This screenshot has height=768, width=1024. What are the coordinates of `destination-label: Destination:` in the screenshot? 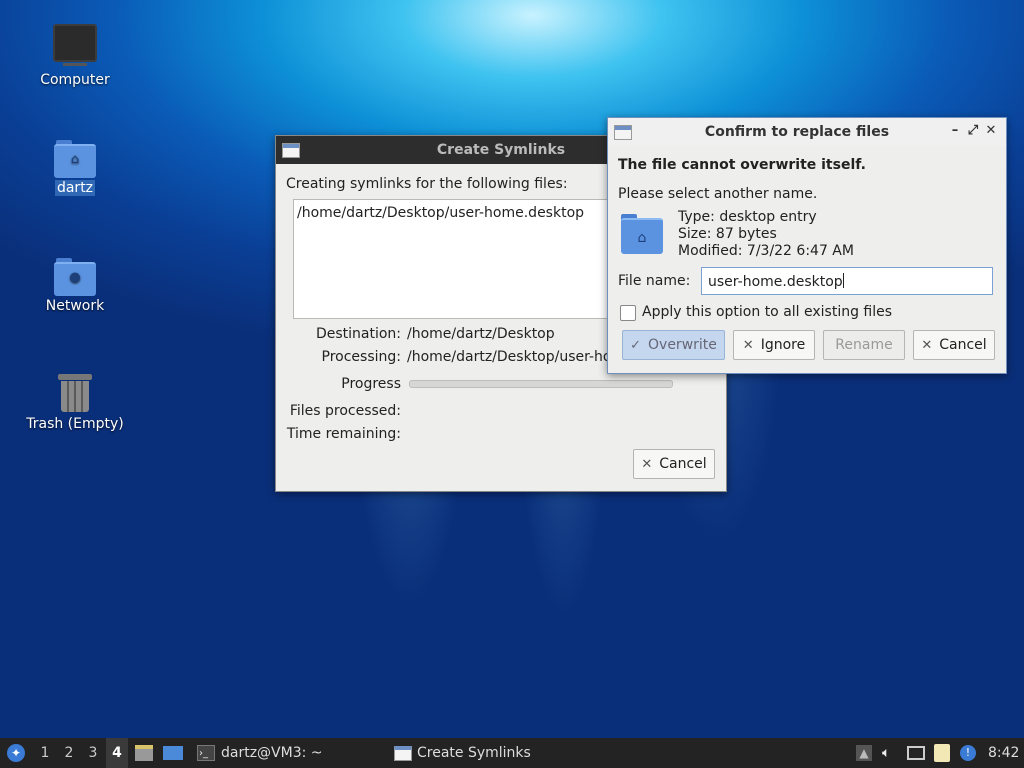 It's located at (358, 334).